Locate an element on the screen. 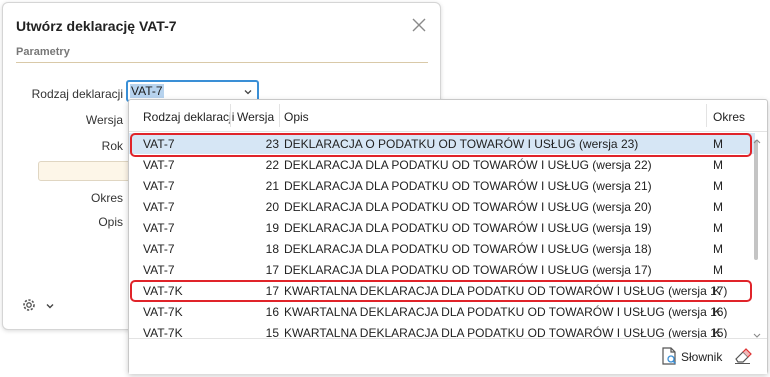 Image resolution: width=770 pixels, height=377 pixels. rok-label: Rok is located at coordinates (112, 146).